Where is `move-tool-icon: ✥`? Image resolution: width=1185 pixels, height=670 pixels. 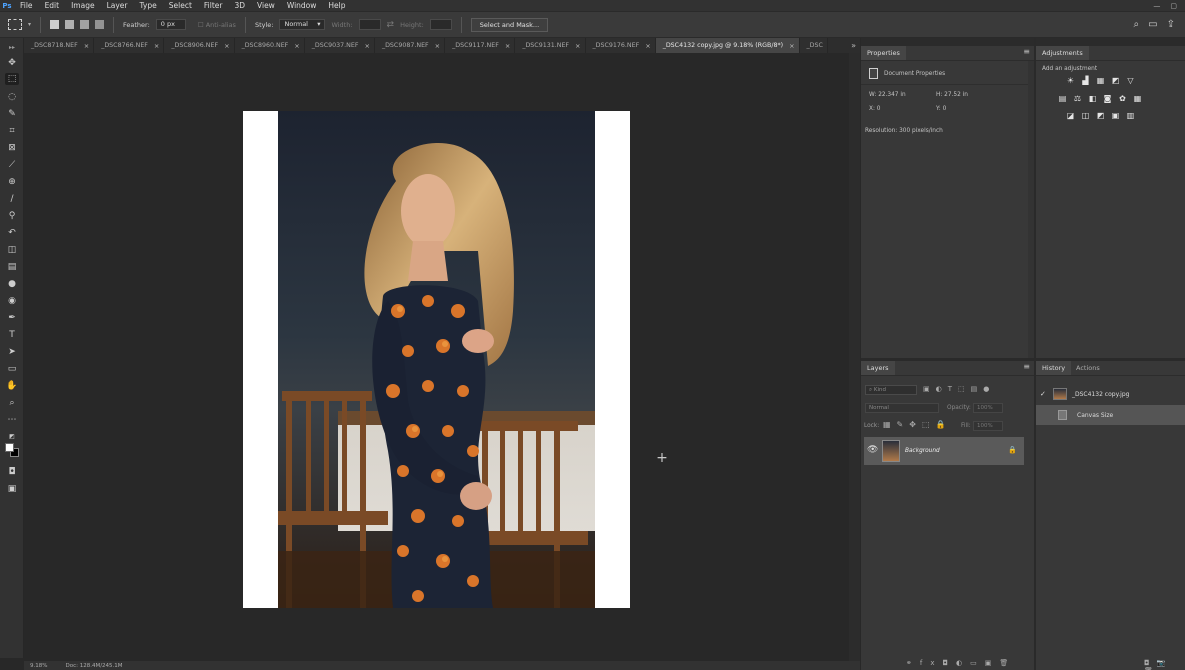
move-tool-icon: ✥ is located at coordinates (12, 63).